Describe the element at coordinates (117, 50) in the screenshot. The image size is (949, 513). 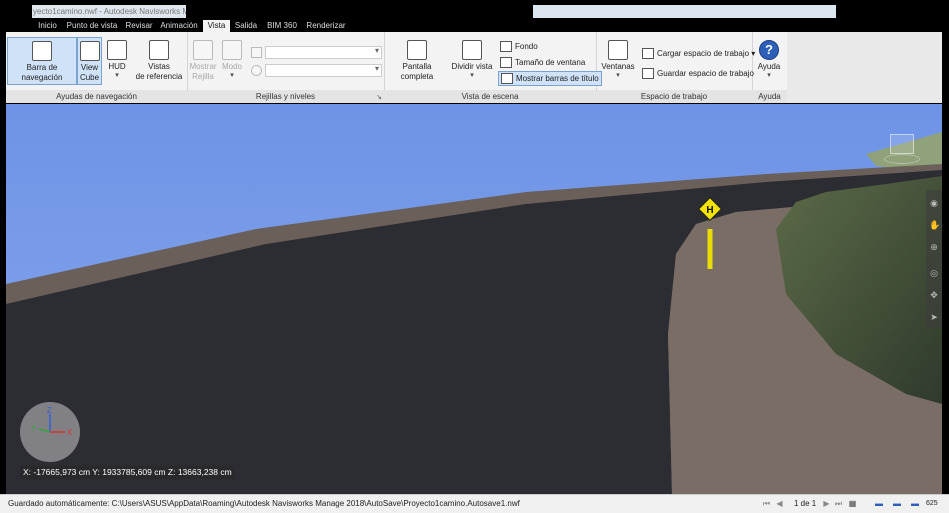
I see `hud-icon` at that location.